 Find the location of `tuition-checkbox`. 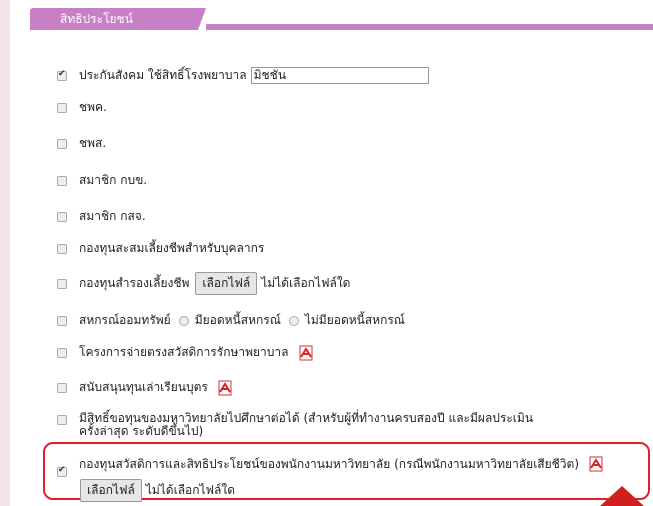

tuition-checkbox is located at coordinates (62, 387).